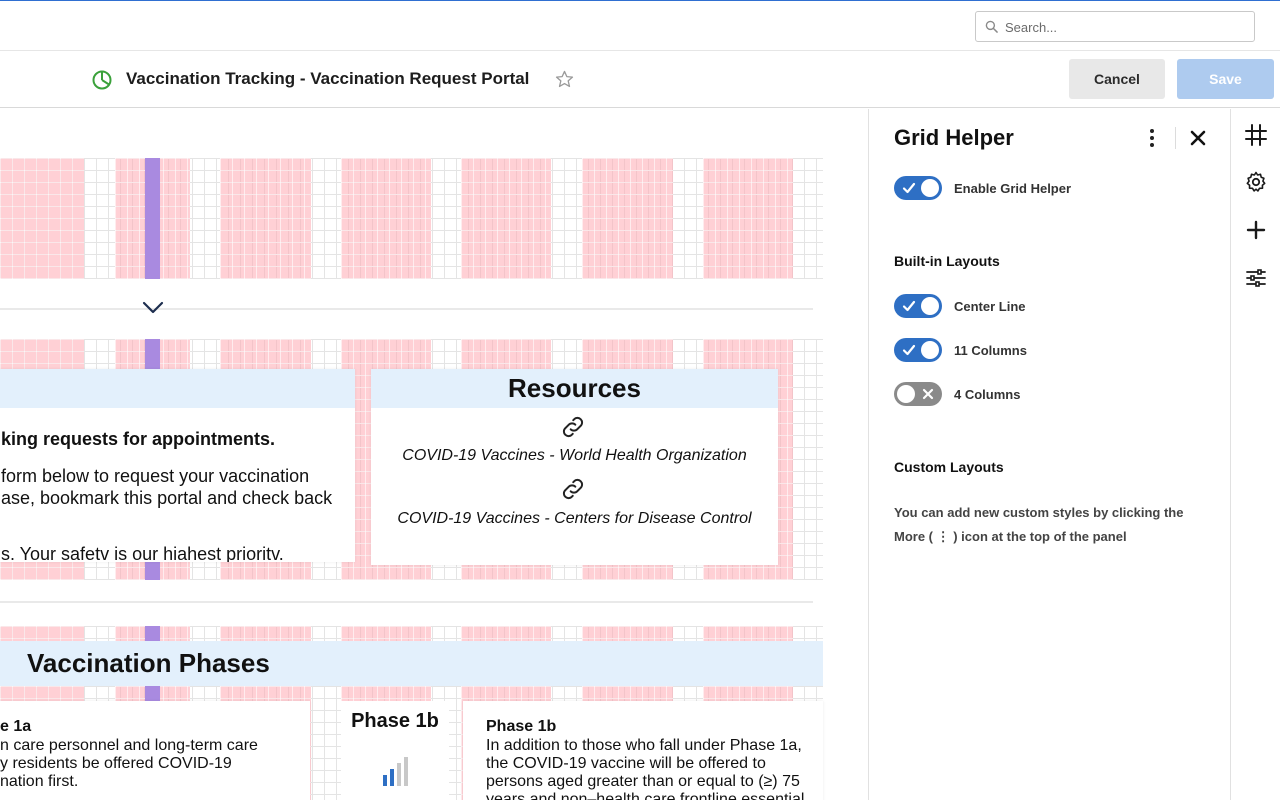  What do you see at coordinates (928, 394) in the screenshot?
I see `x-icon` at bounding box center [928, 394].